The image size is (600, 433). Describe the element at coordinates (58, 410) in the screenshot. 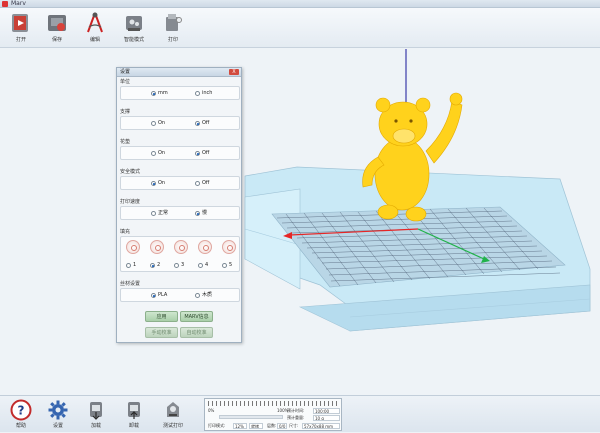

I see `gear-icon` at that location.